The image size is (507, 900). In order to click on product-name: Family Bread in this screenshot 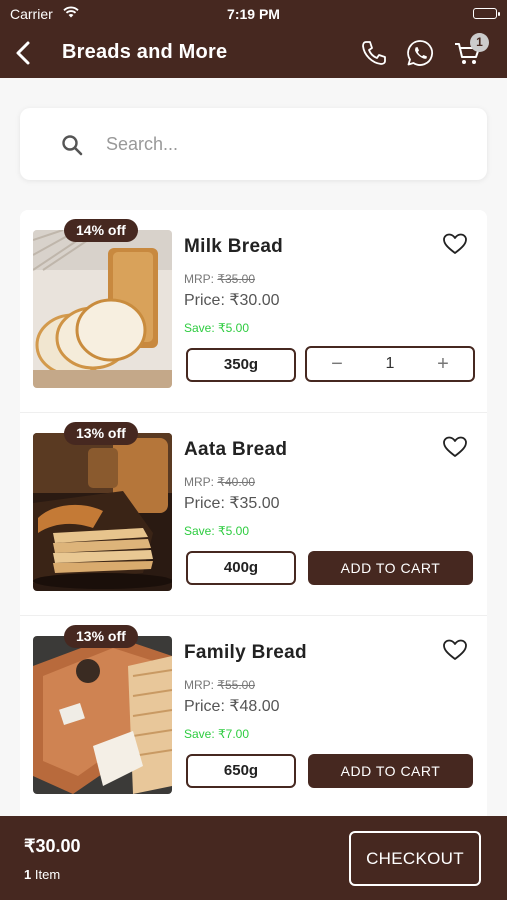, I will do `click(245, 652)`.